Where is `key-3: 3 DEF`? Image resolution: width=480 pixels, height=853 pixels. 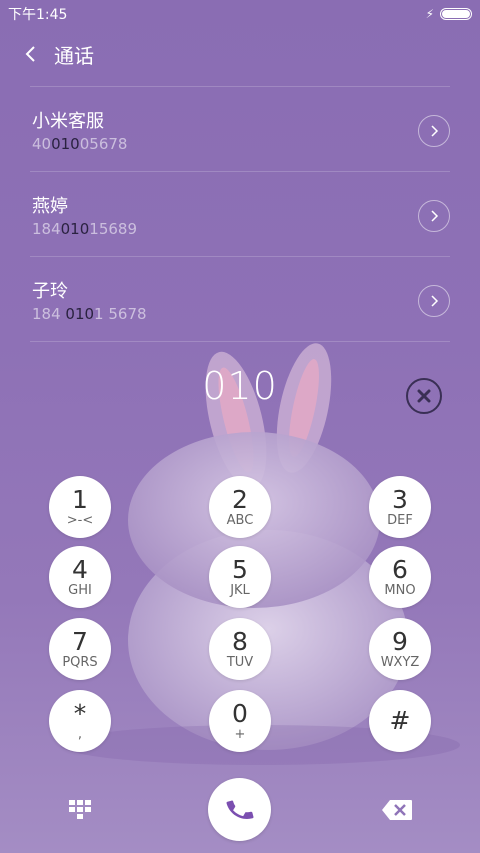
key-3: 3 DEF is located at coordinates (400, 507).